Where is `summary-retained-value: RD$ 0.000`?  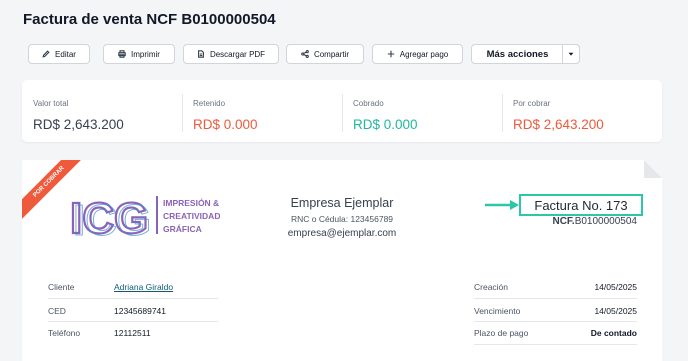
summary-retained-value: RD$ 0.000 is located at coordinates (225, 124).